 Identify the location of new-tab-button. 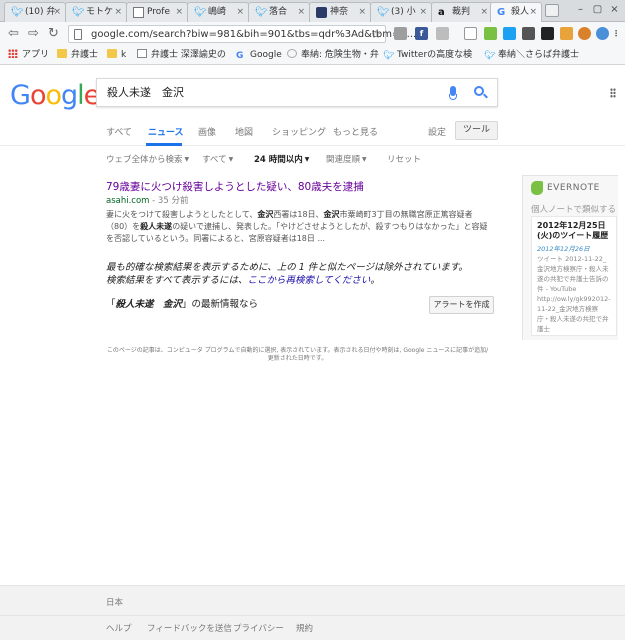
(552, 10).